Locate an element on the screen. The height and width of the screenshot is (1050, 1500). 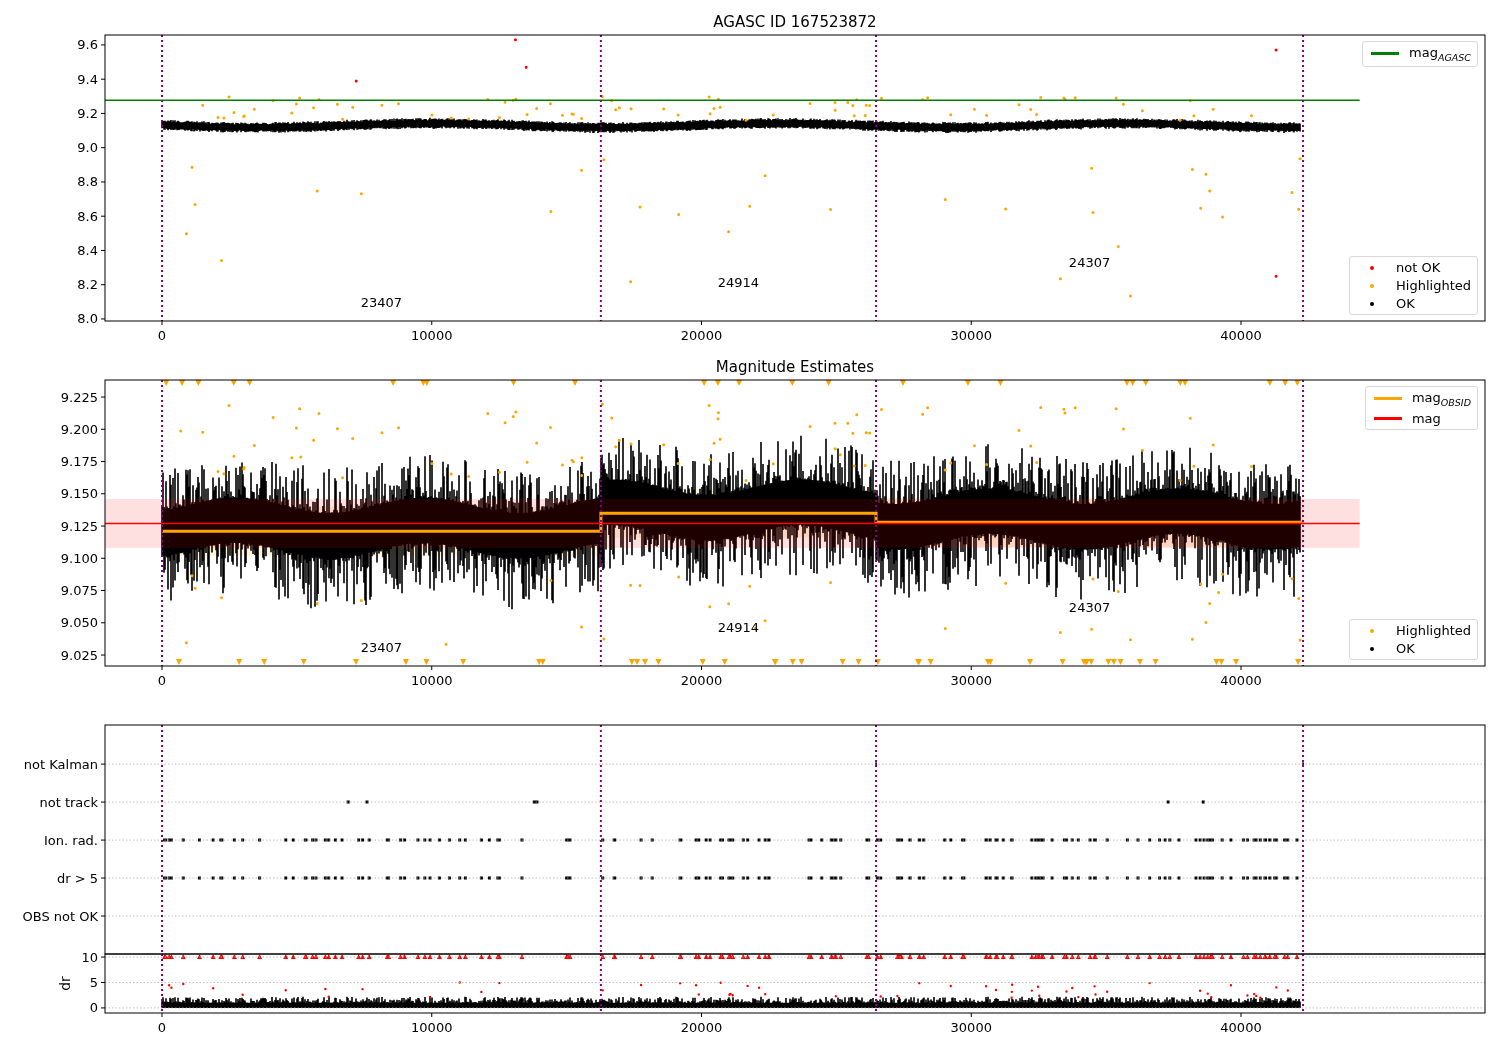
tick-label: 8.2 is located at coordinates (87, 285).